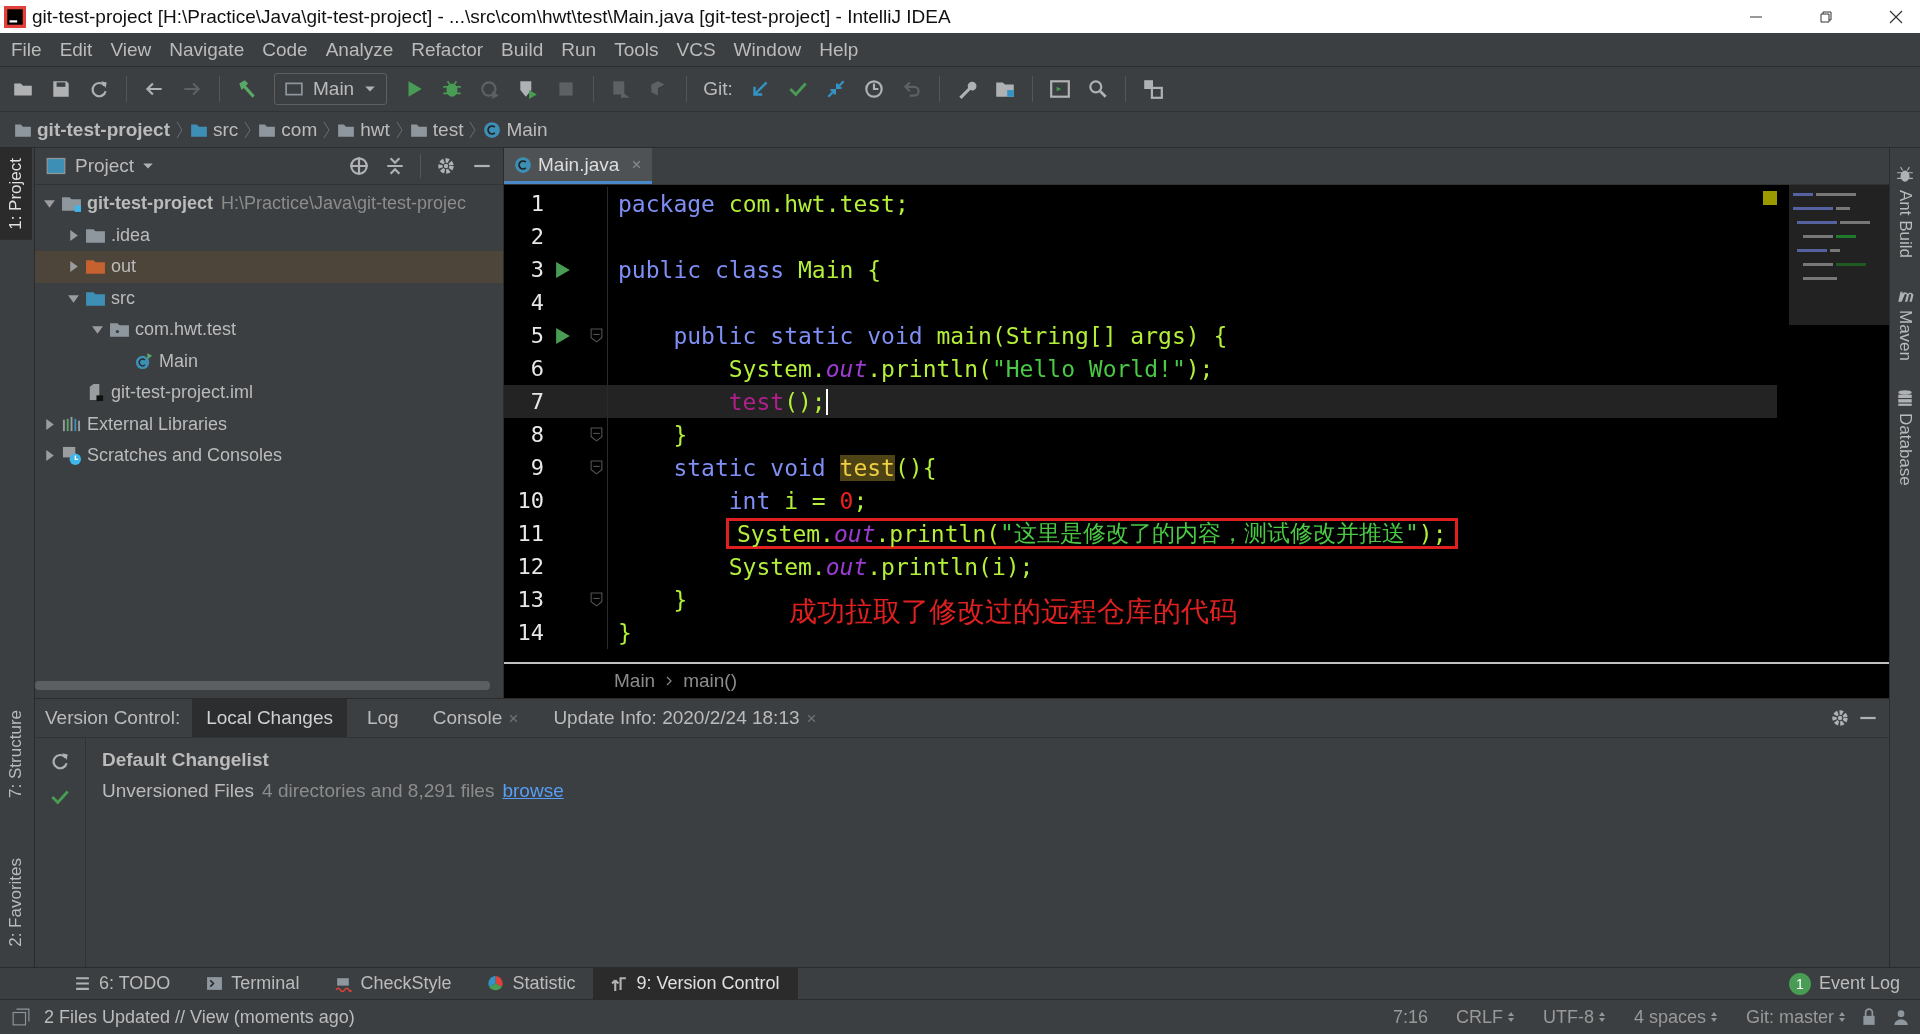 This screenshot has width=1920, height=1034. I want to click on panel-tab: Log, so click(382, 718).